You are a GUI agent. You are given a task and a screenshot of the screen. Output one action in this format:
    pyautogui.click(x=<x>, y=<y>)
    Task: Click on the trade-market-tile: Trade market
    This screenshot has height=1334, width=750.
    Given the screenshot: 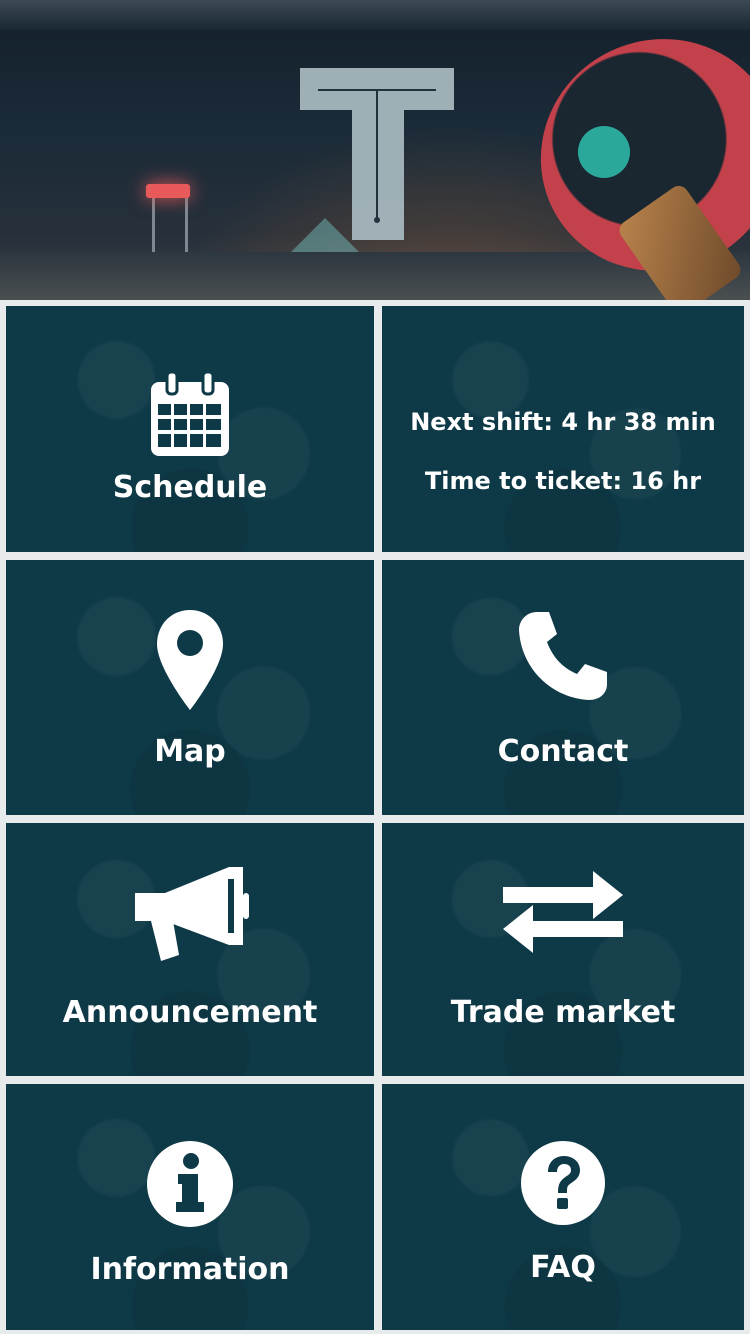 What is the action you would take?
    pyautogui.click(x=563, y=949)
    